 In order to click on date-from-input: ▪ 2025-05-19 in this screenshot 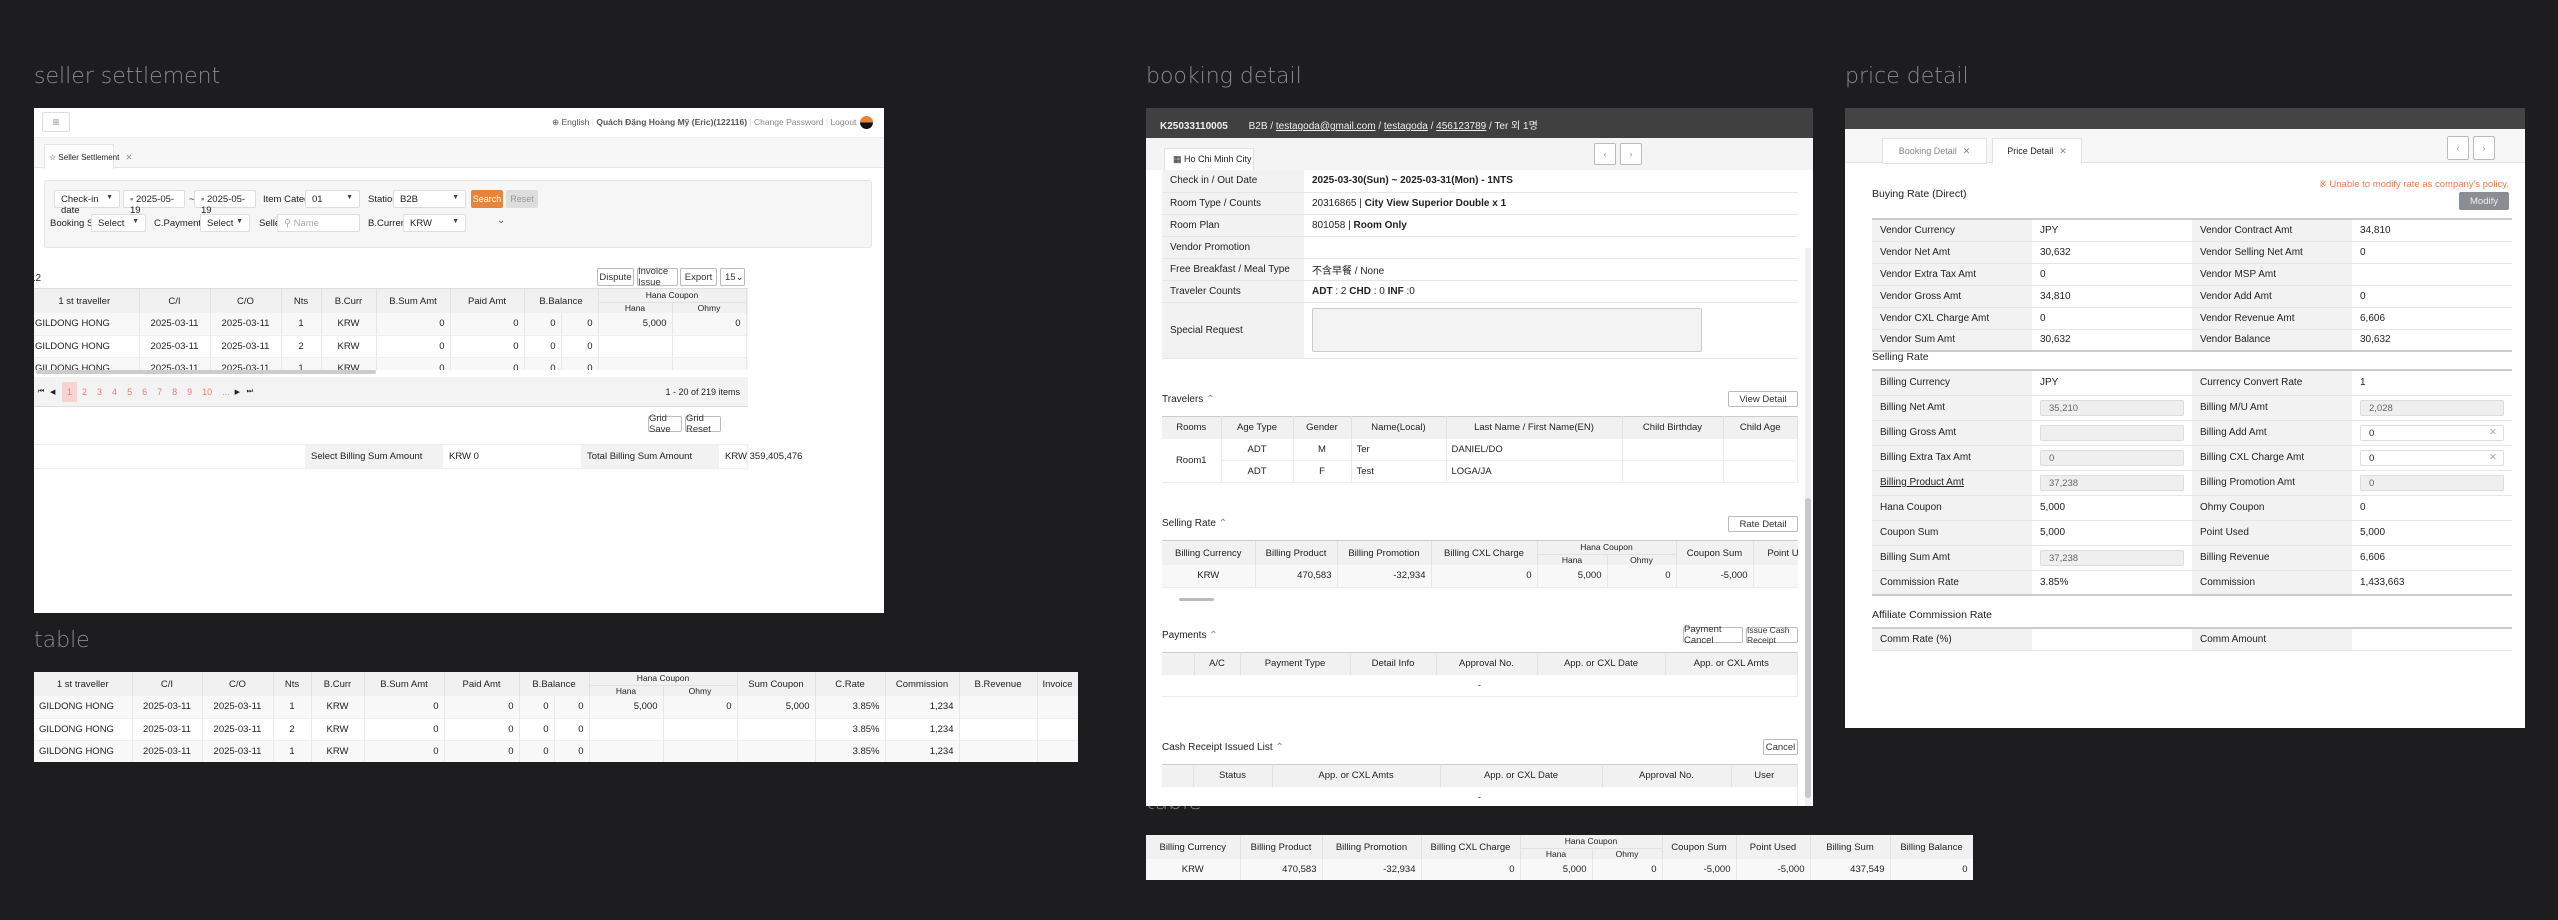, I will do `click(154, 203)`.